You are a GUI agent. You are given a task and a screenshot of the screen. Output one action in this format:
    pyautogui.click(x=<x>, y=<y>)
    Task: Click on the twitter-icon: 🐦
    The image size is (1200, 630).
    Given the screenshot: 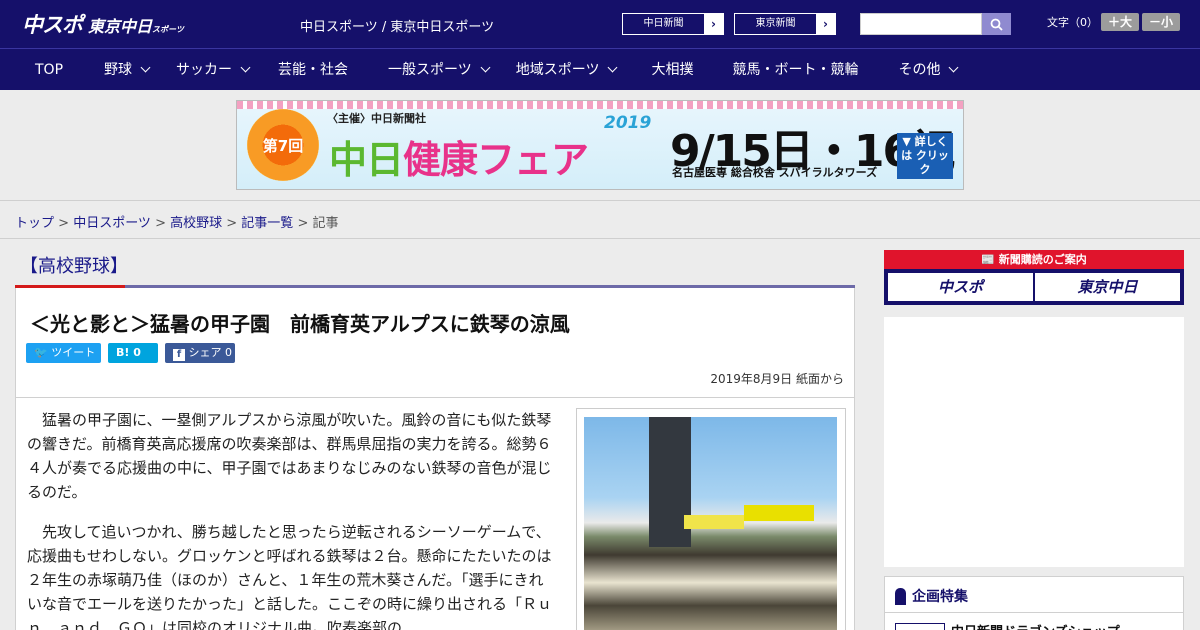 What is the action you would take?
    pyautogui.click(x=41, y=352)
    